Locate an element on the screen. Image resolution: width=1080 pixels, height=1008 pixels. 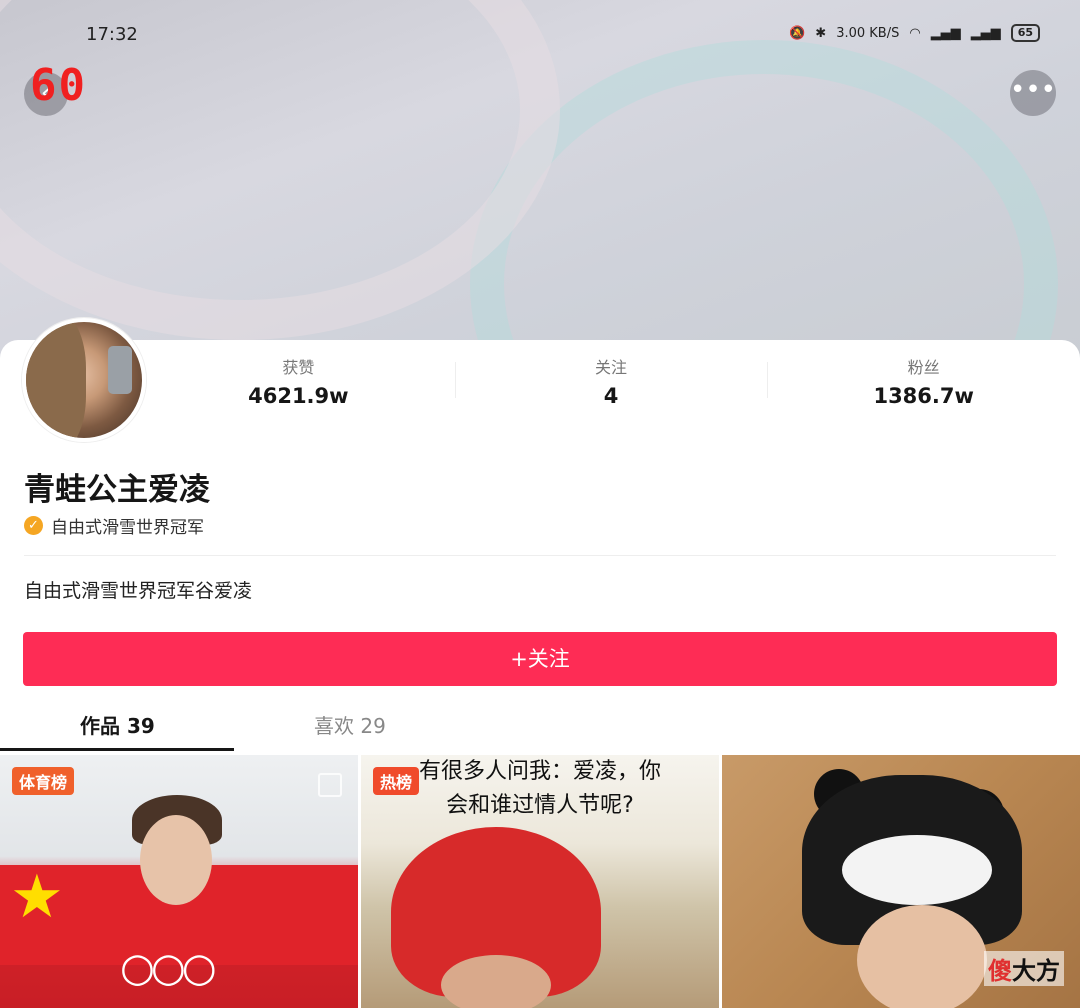
avatar is located at coordinates (84, 380).